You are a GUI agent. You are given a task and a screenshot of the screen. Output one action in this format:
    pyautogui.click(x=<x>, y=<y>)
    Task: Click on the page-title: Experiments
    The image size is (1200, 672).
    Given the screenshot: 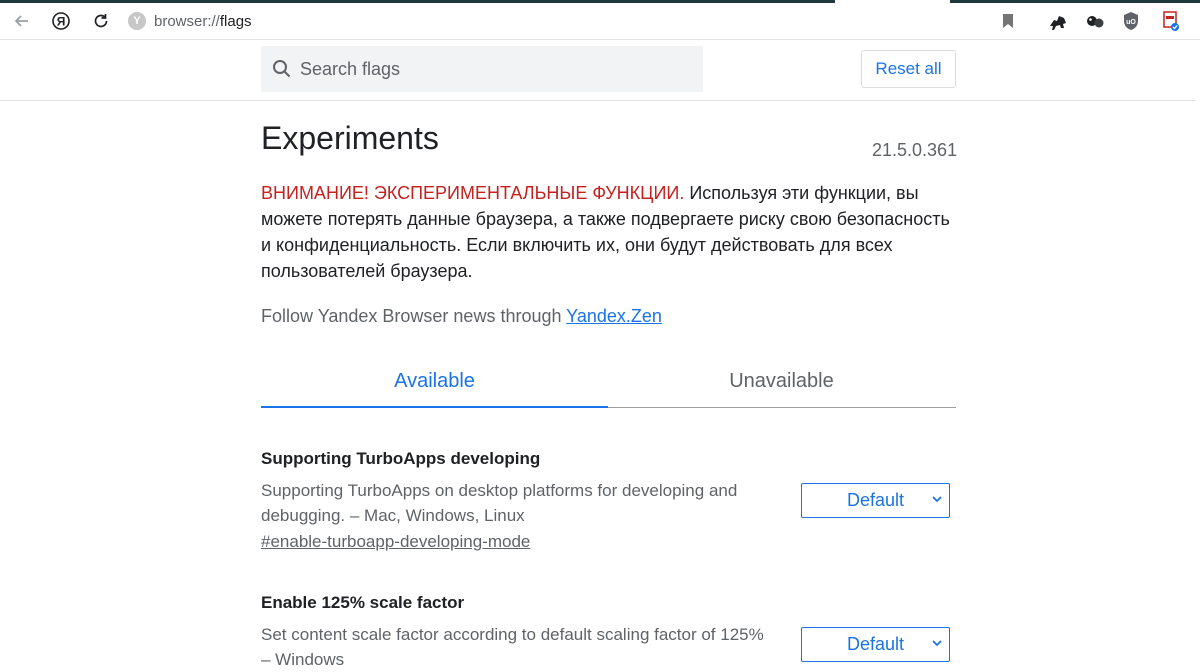 What is the action you would take?
    pyautogui.click(x=350, y=138)
    